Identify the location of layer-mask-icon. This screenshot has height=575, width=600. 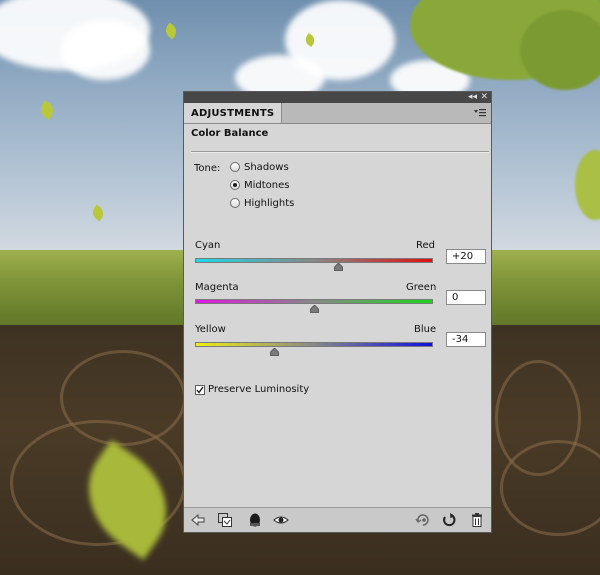
(255, 520).